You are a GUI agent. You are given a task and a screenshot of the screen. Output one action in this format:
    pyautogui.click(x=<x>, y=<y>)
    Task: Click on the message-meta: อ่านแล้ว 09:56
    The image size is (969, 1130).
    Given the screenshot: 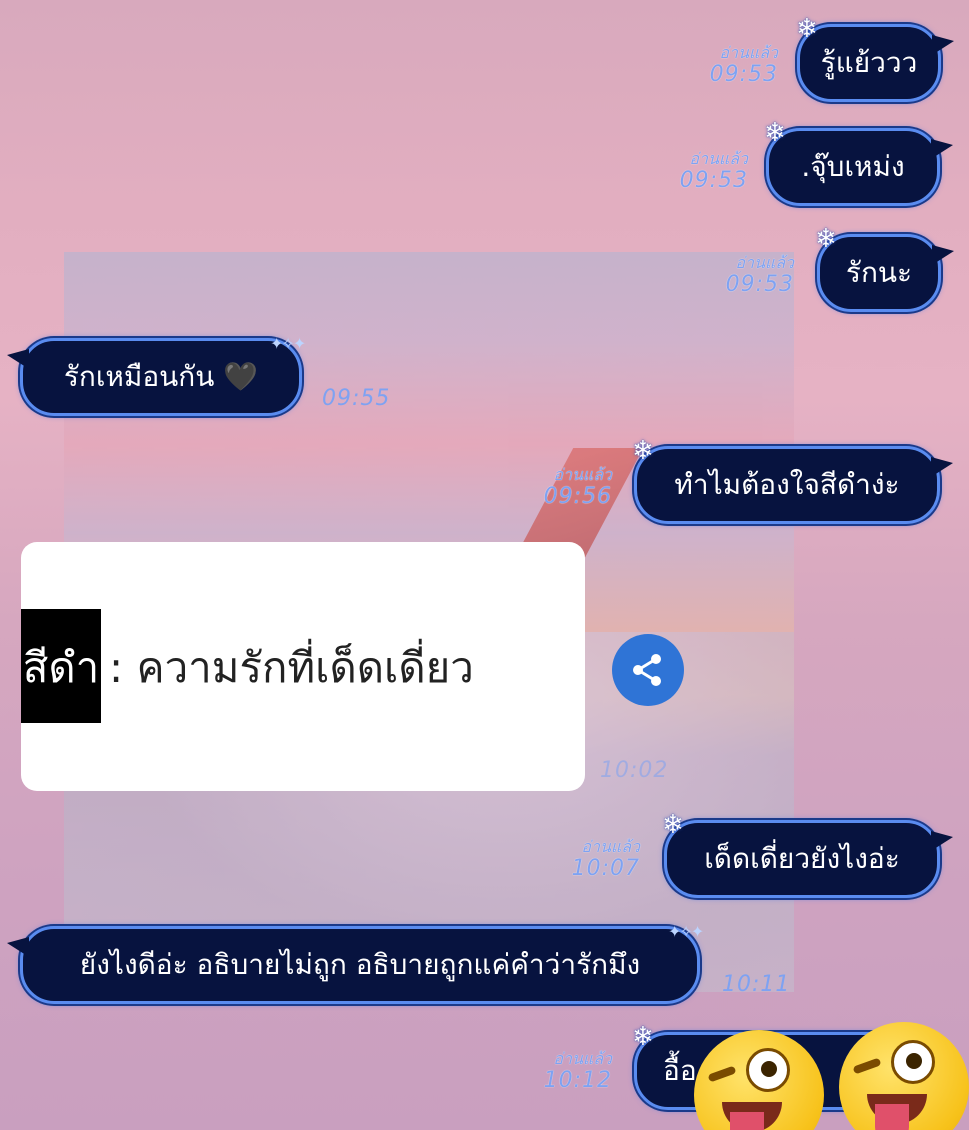 What is the action you would take?
    pyautogui.click(x=568, y=486)
    